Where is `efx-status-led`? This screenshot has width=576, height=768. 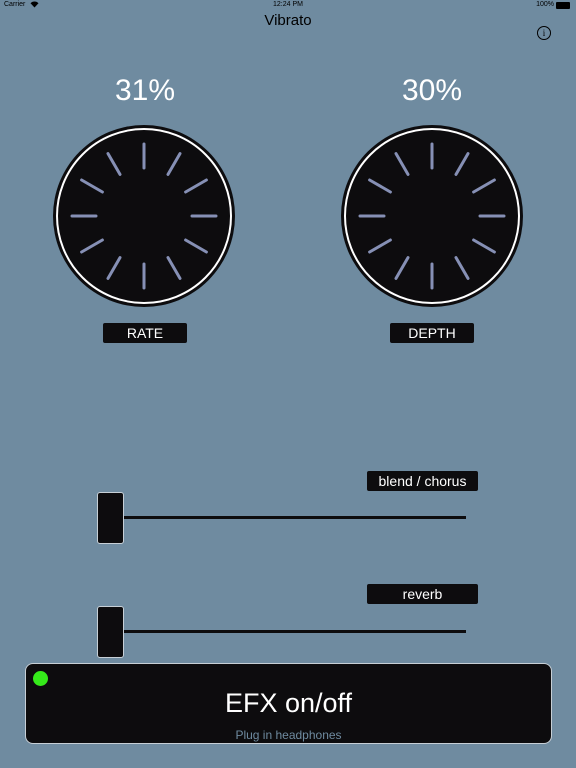 efx-status-led is located at coordinates (40, 678).